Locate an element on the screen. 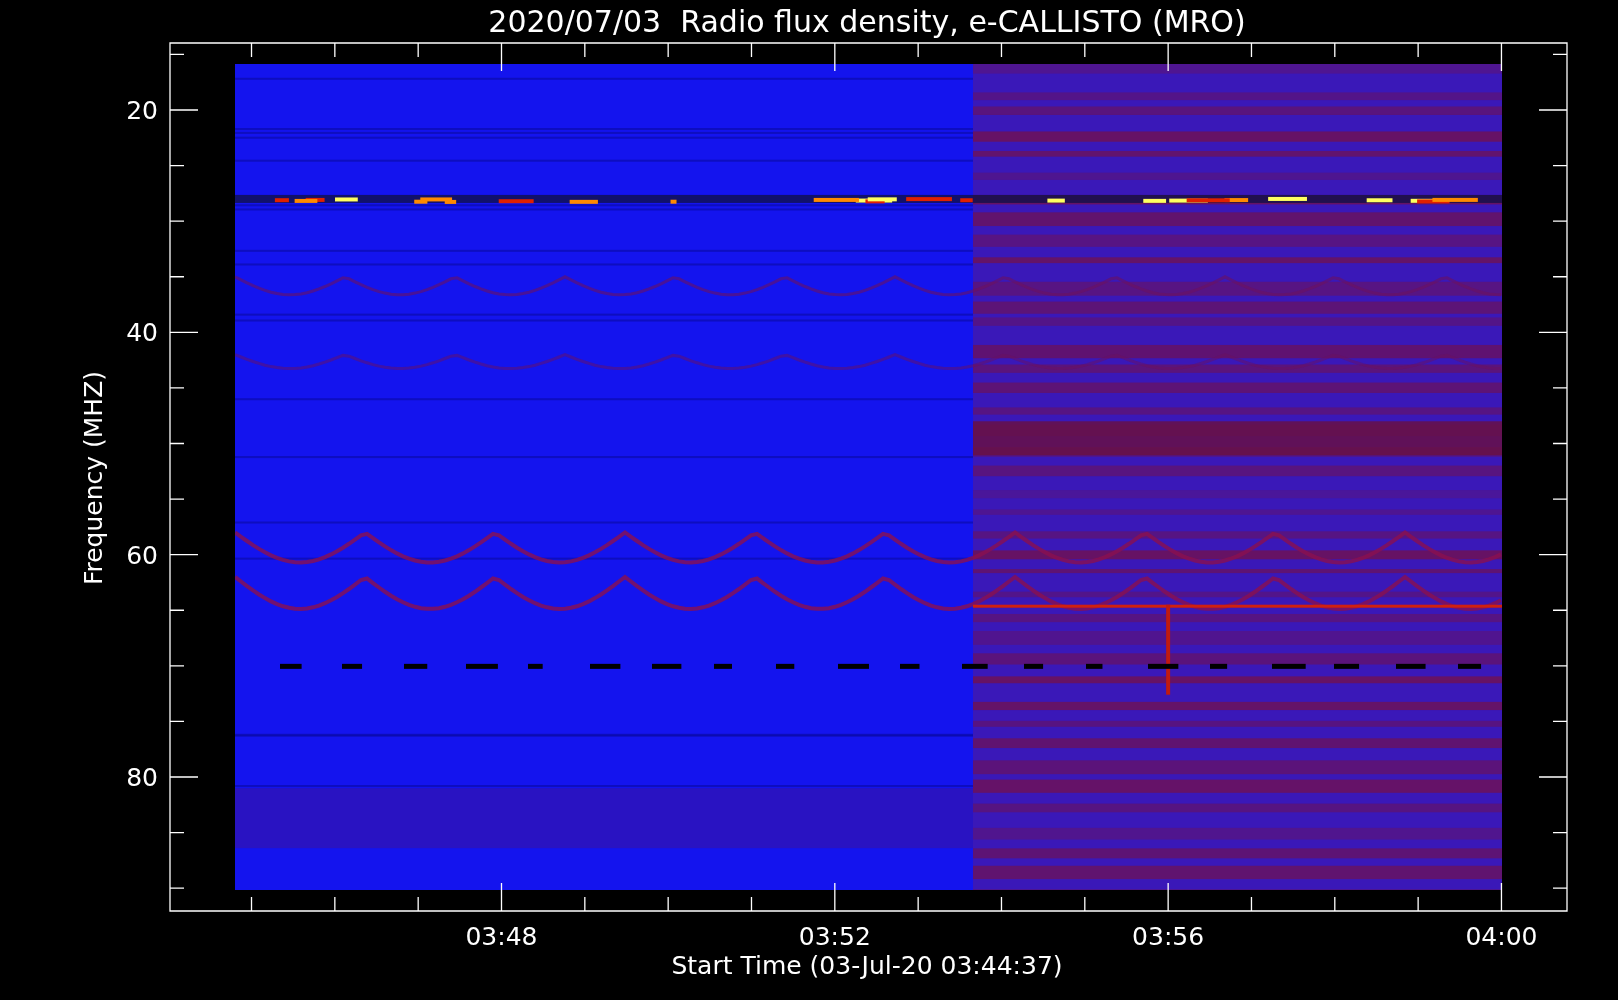 The height and width of the screenshot is (1000, 1618). x-tick-label: 03:52 is located at coordinates (834, 936).